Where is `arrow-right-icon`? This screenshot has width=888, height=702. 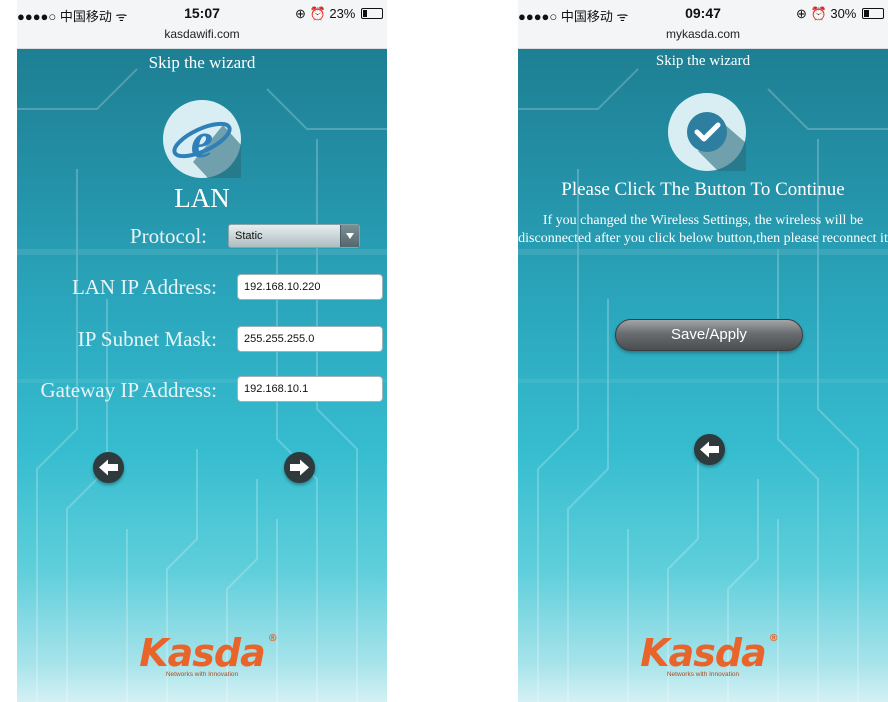
arrow-right-icon is located at coordinates (299, 467).